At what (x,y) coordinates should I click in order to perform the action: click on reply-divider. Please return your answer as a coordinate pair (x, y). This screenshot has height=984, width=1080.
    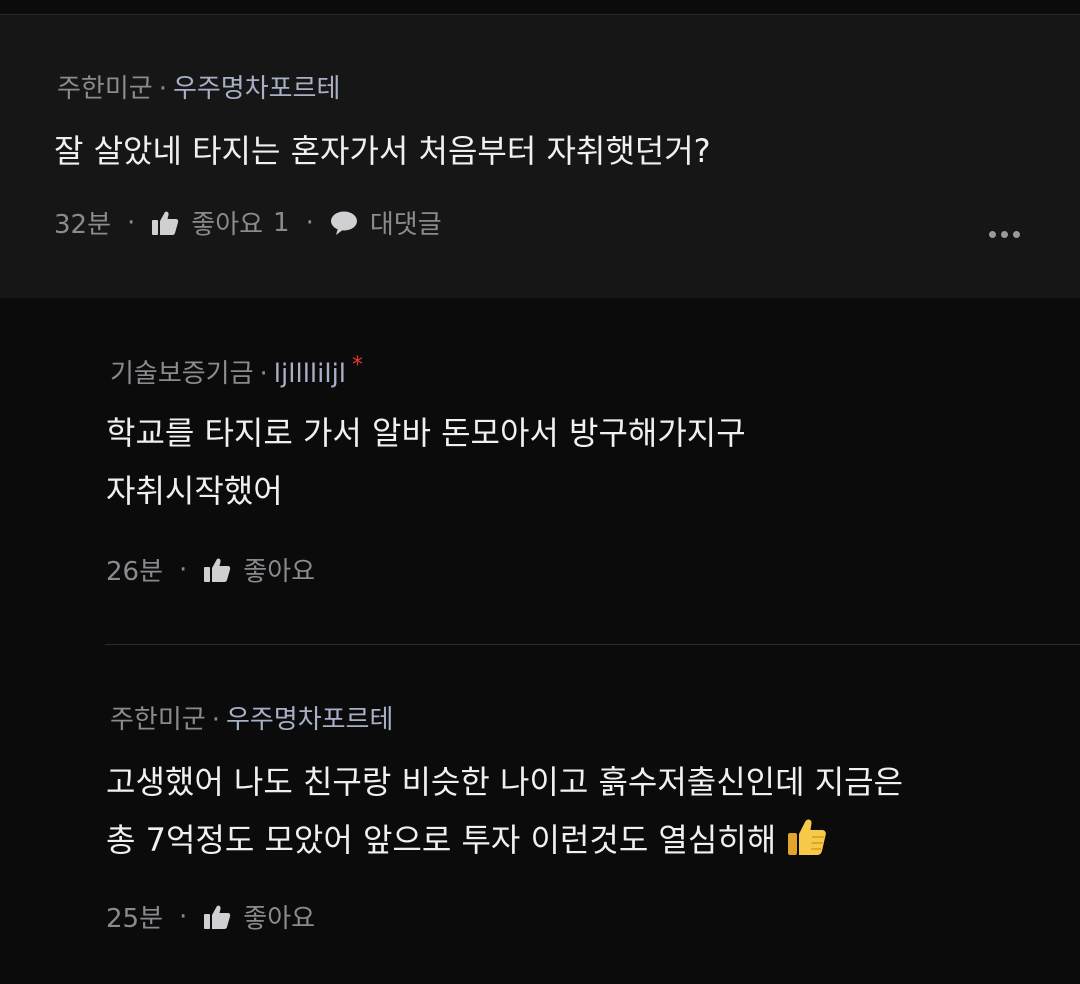
    Looking at the image, I should click on (592, 644).